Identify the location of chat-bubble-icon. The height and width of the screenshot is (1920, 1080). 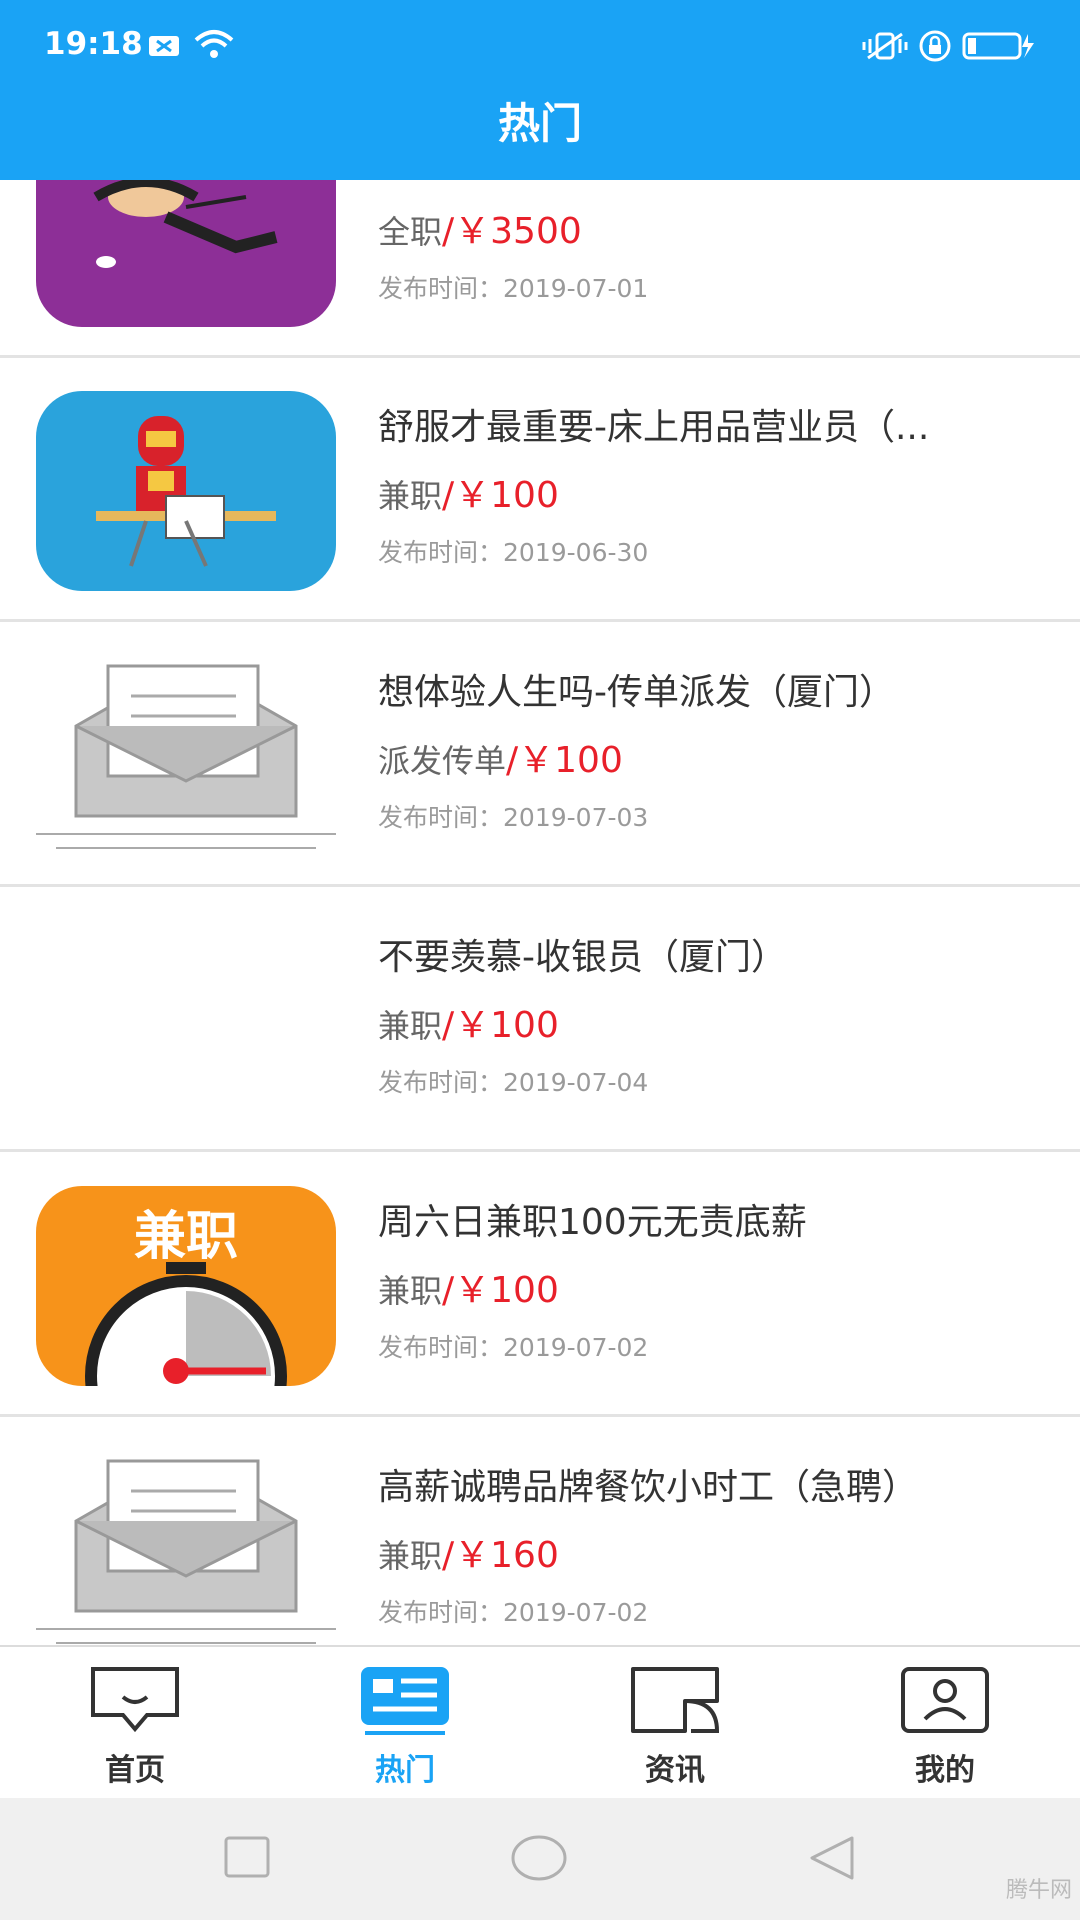
(135, 1700).